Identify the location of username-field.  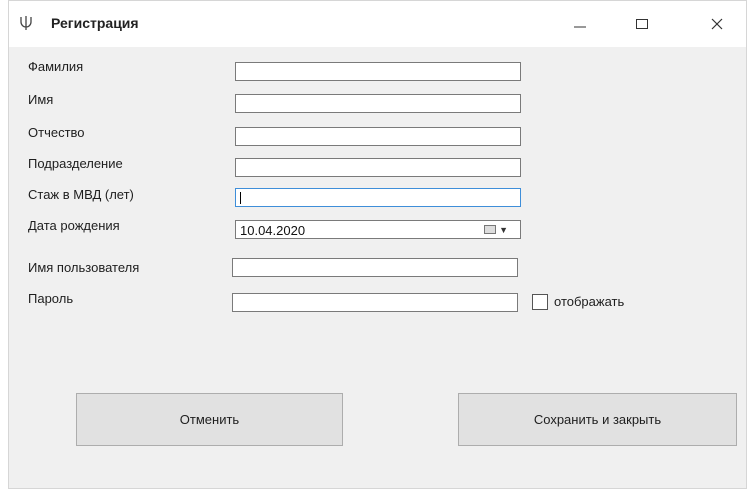
(375, 267).